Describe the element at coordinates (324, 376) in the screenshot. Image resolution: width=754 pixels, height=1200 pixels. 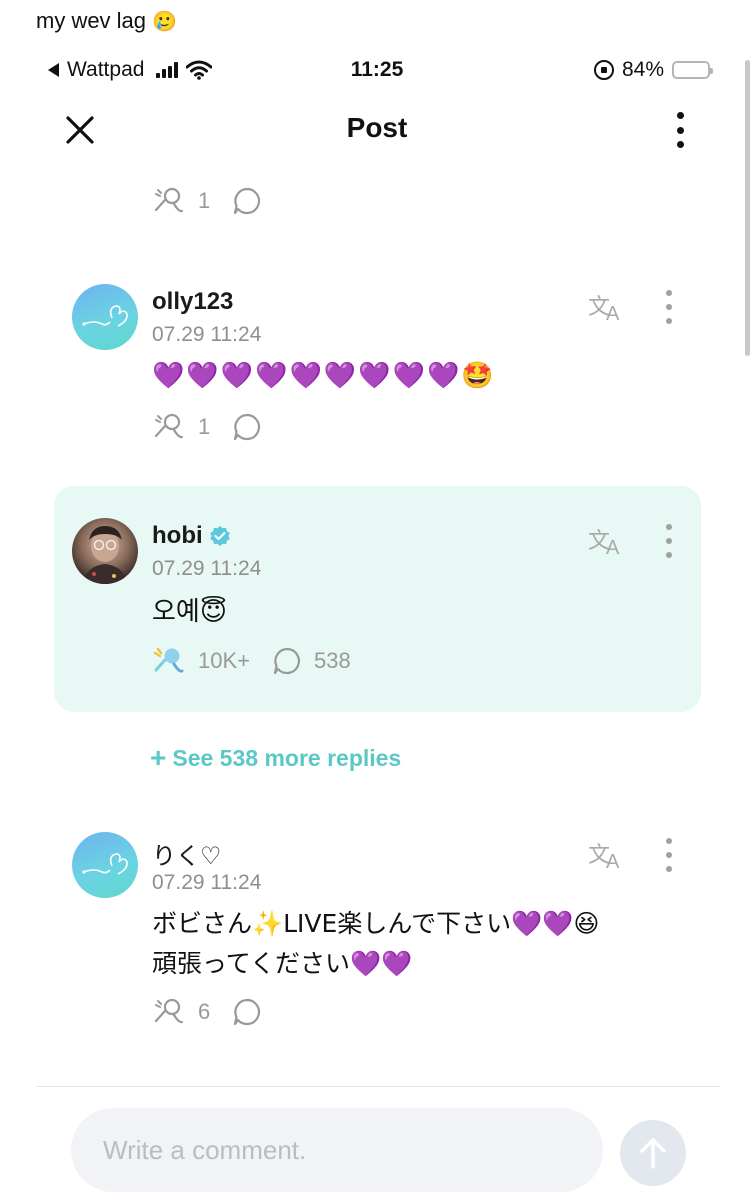
I see `comment-body: 💜💜💜💜💜💜💜💜💜🤩` at that location.